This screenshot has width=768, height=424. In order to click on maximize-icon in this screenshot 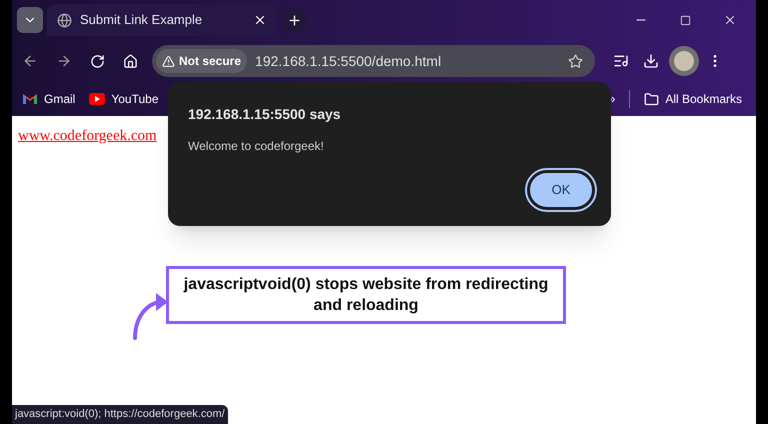, I will do `click(685, 20)`.